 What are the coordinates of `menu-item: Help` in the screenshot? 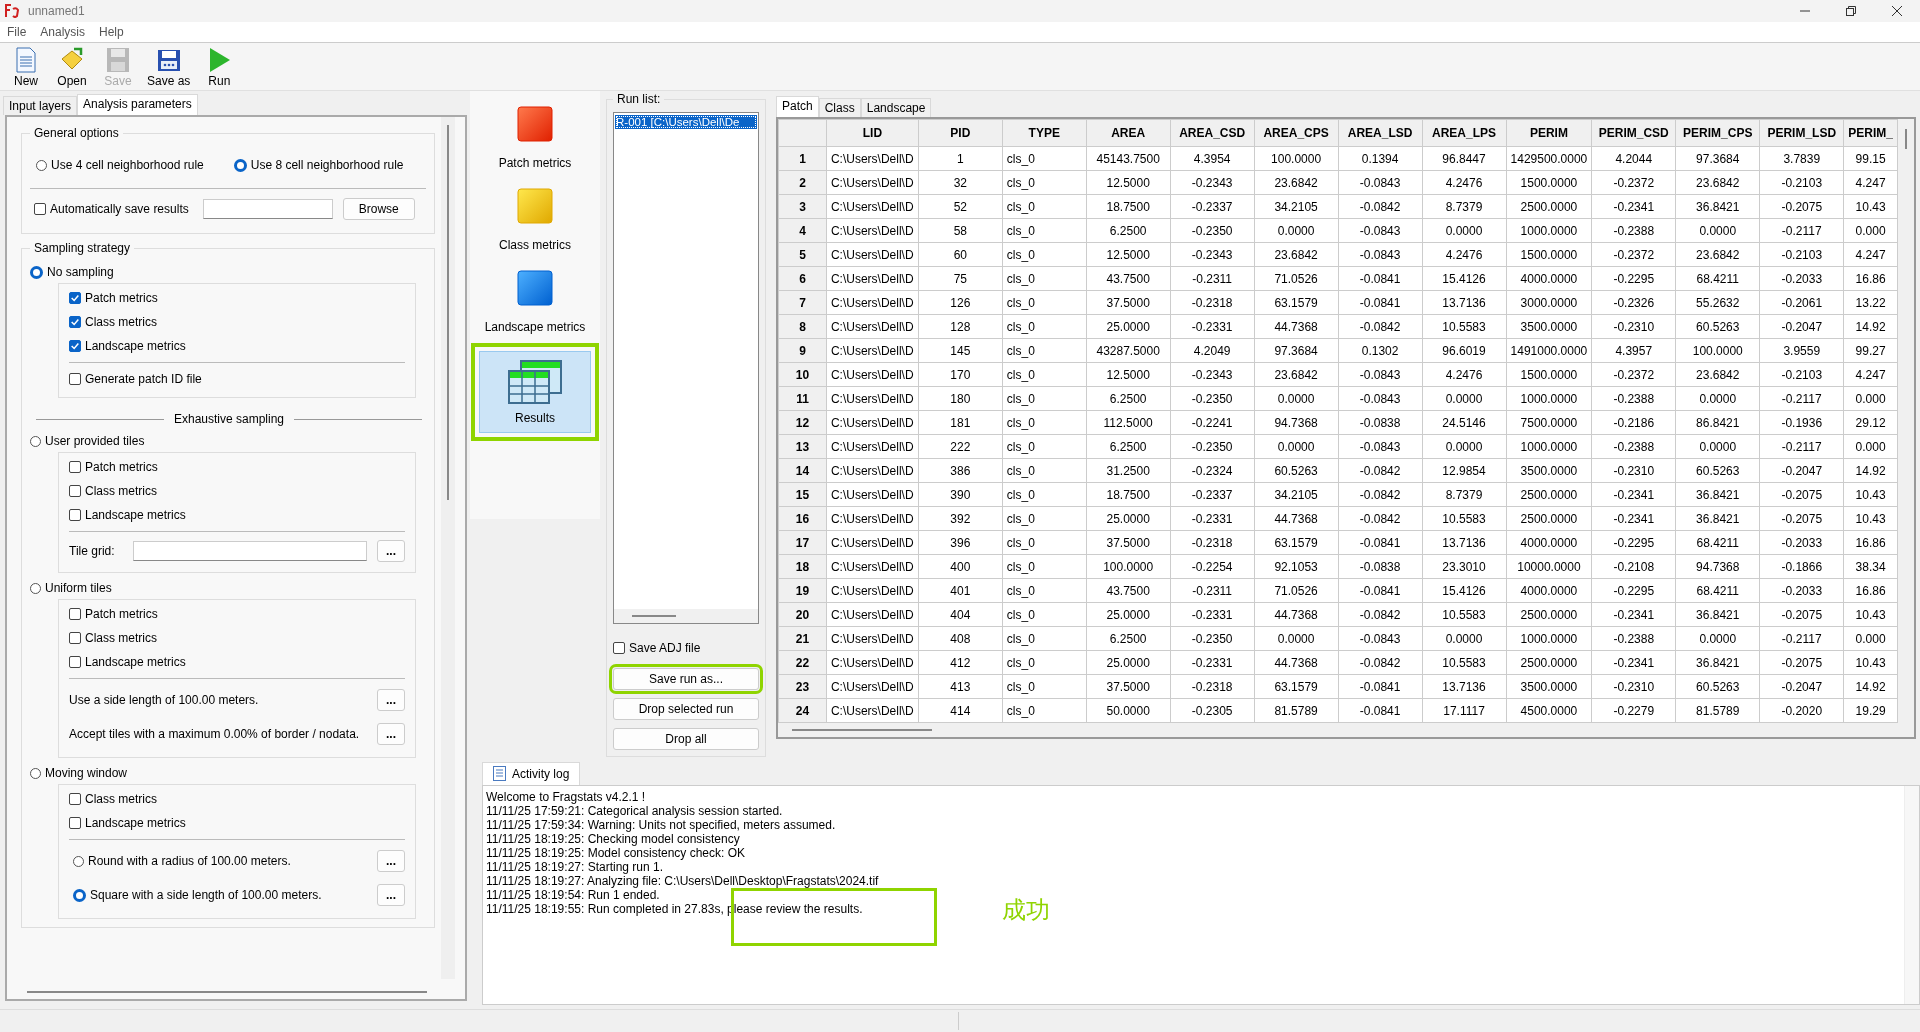 It's located at (111, 32).